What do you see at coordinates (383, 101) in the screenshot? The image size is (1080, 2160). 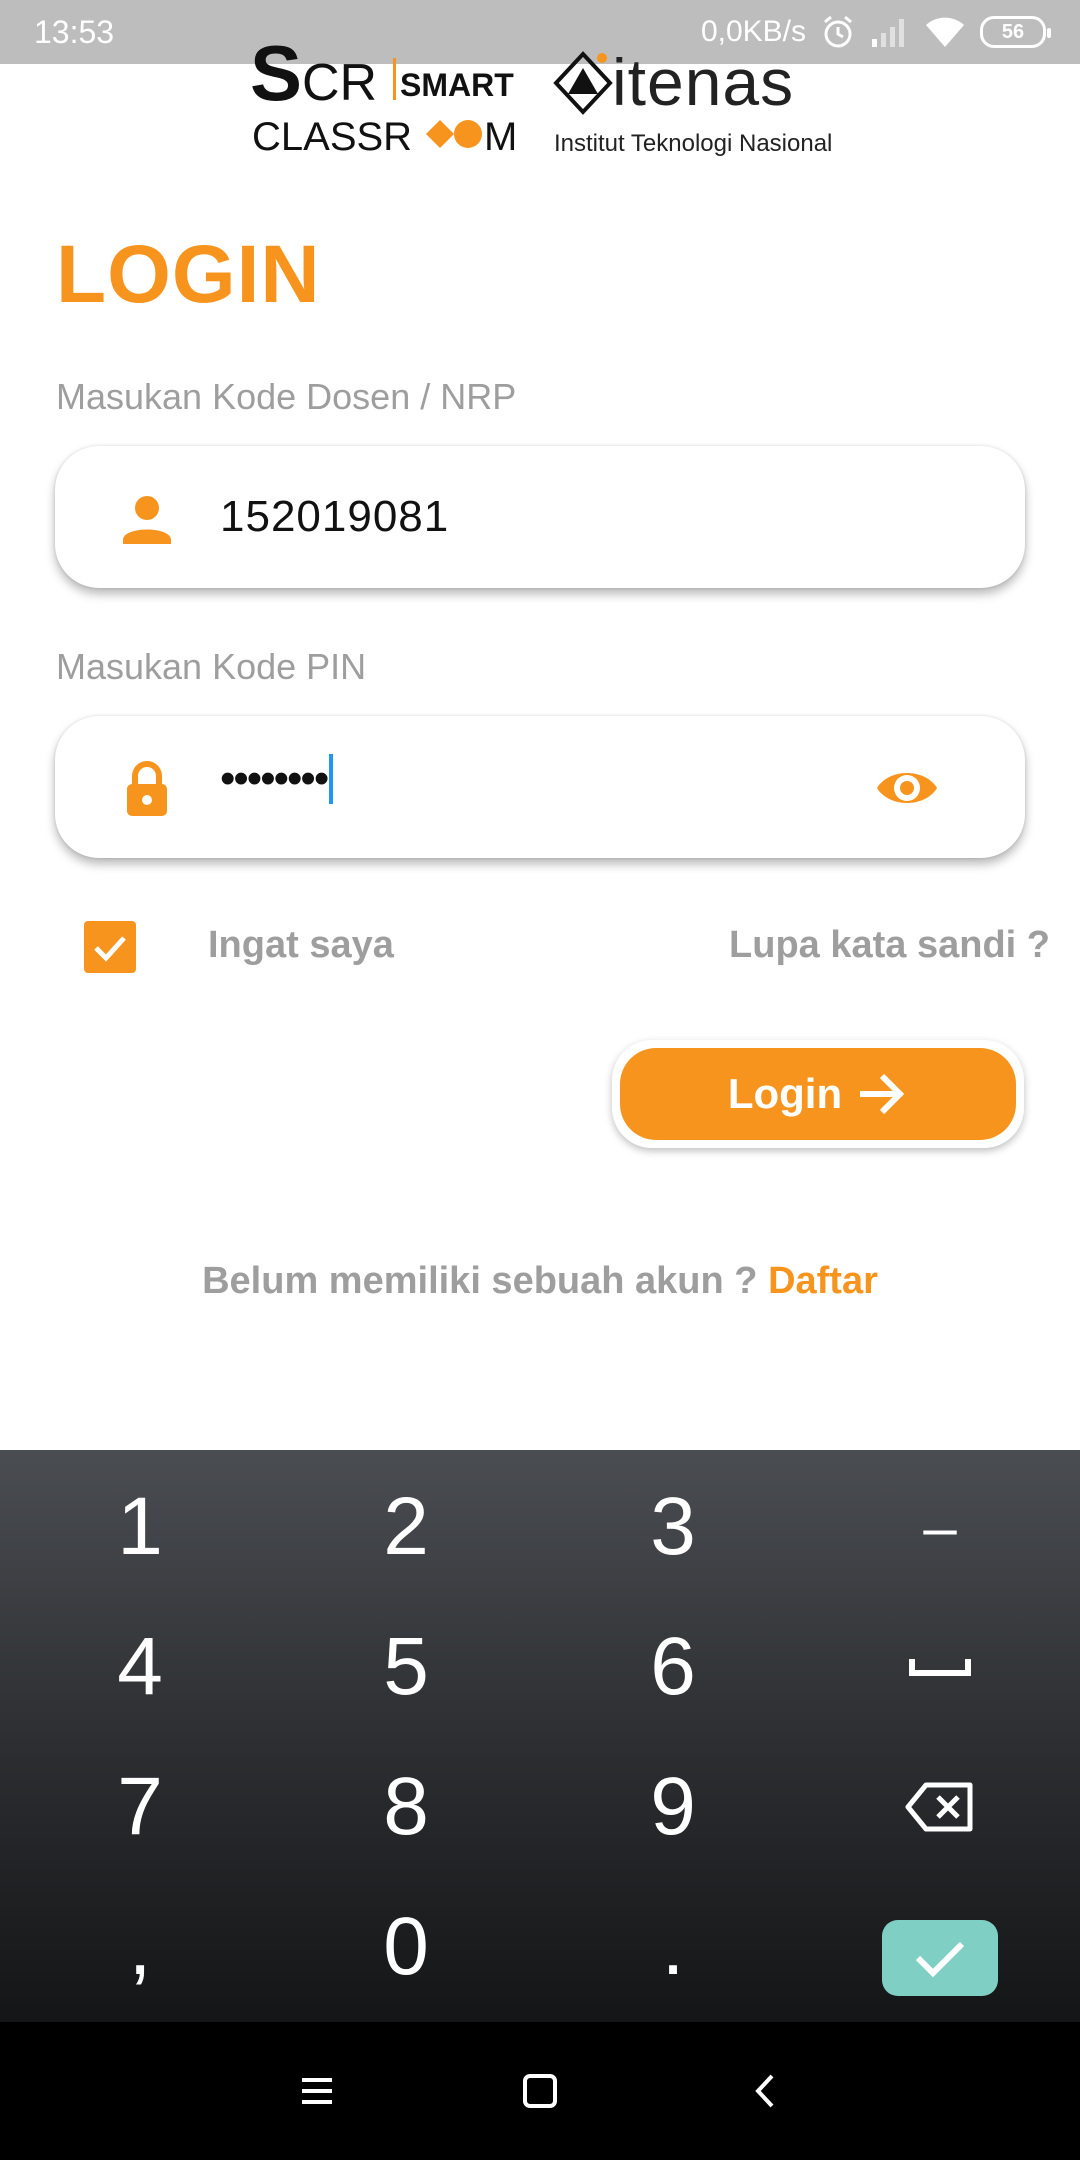 I see `smart-classroom-logo: S CR SMART CLASSR M` at bounding box center [383, 101].